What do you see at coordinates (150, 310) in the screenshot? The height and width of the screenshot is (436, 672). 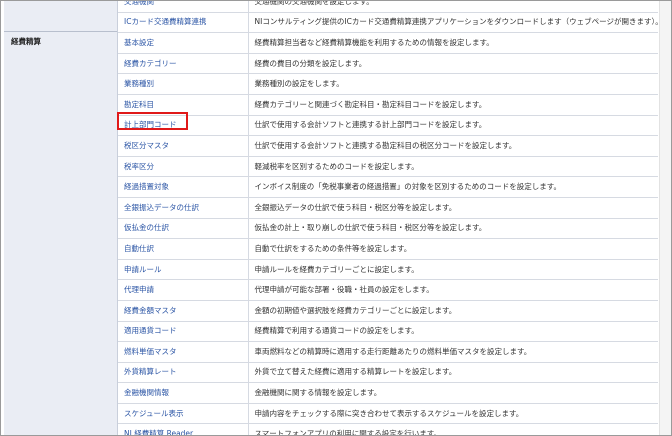 I see `setting-link: 経費金額マスタ` at bounding box center [150, 310].